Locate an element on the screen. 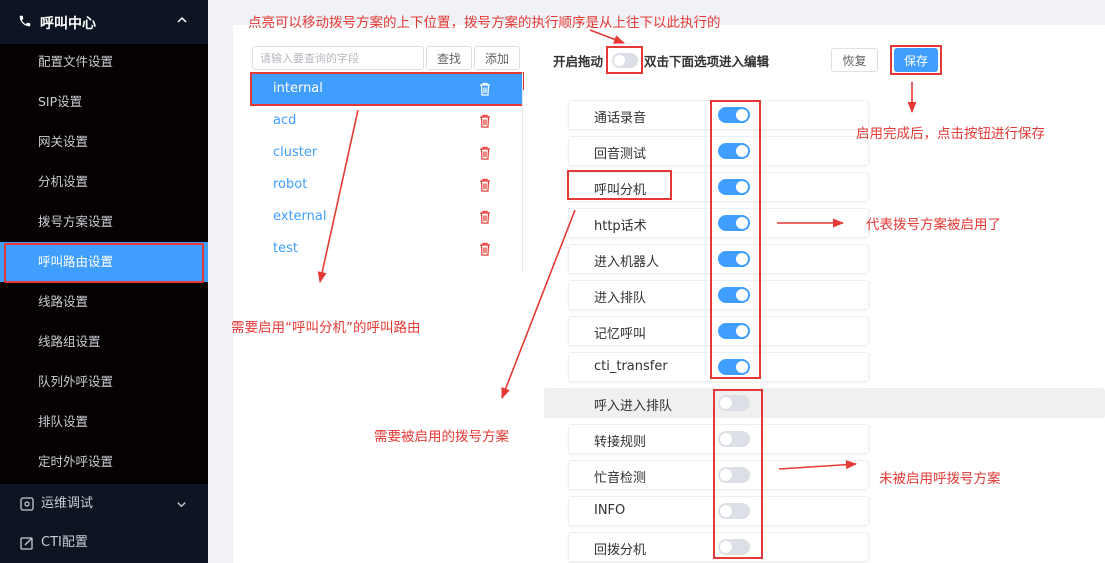 This screenshot has width=1105, height=563. search-input is located at coordinates (338, 58).